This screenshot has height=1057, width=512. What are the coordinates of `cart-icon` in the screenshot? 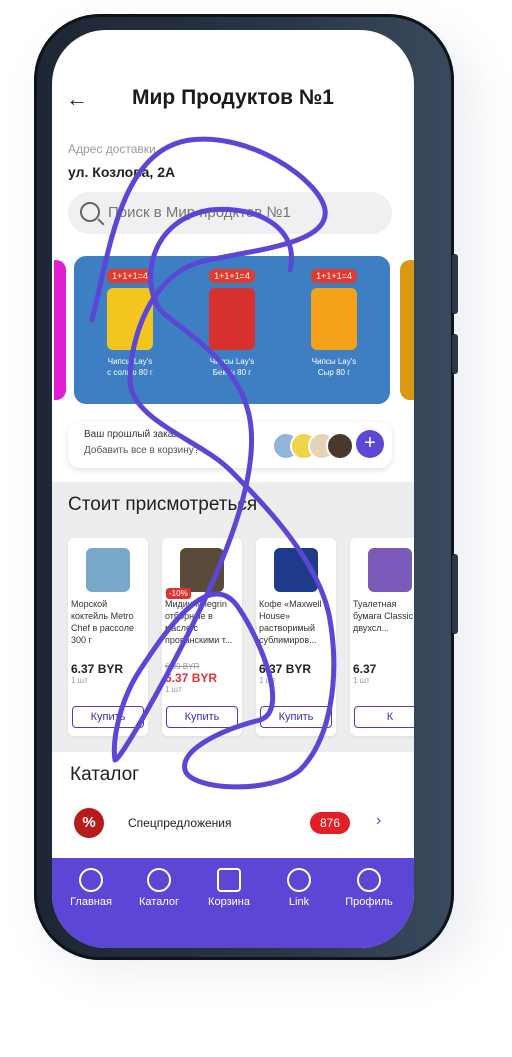 It's located at (229, 880).